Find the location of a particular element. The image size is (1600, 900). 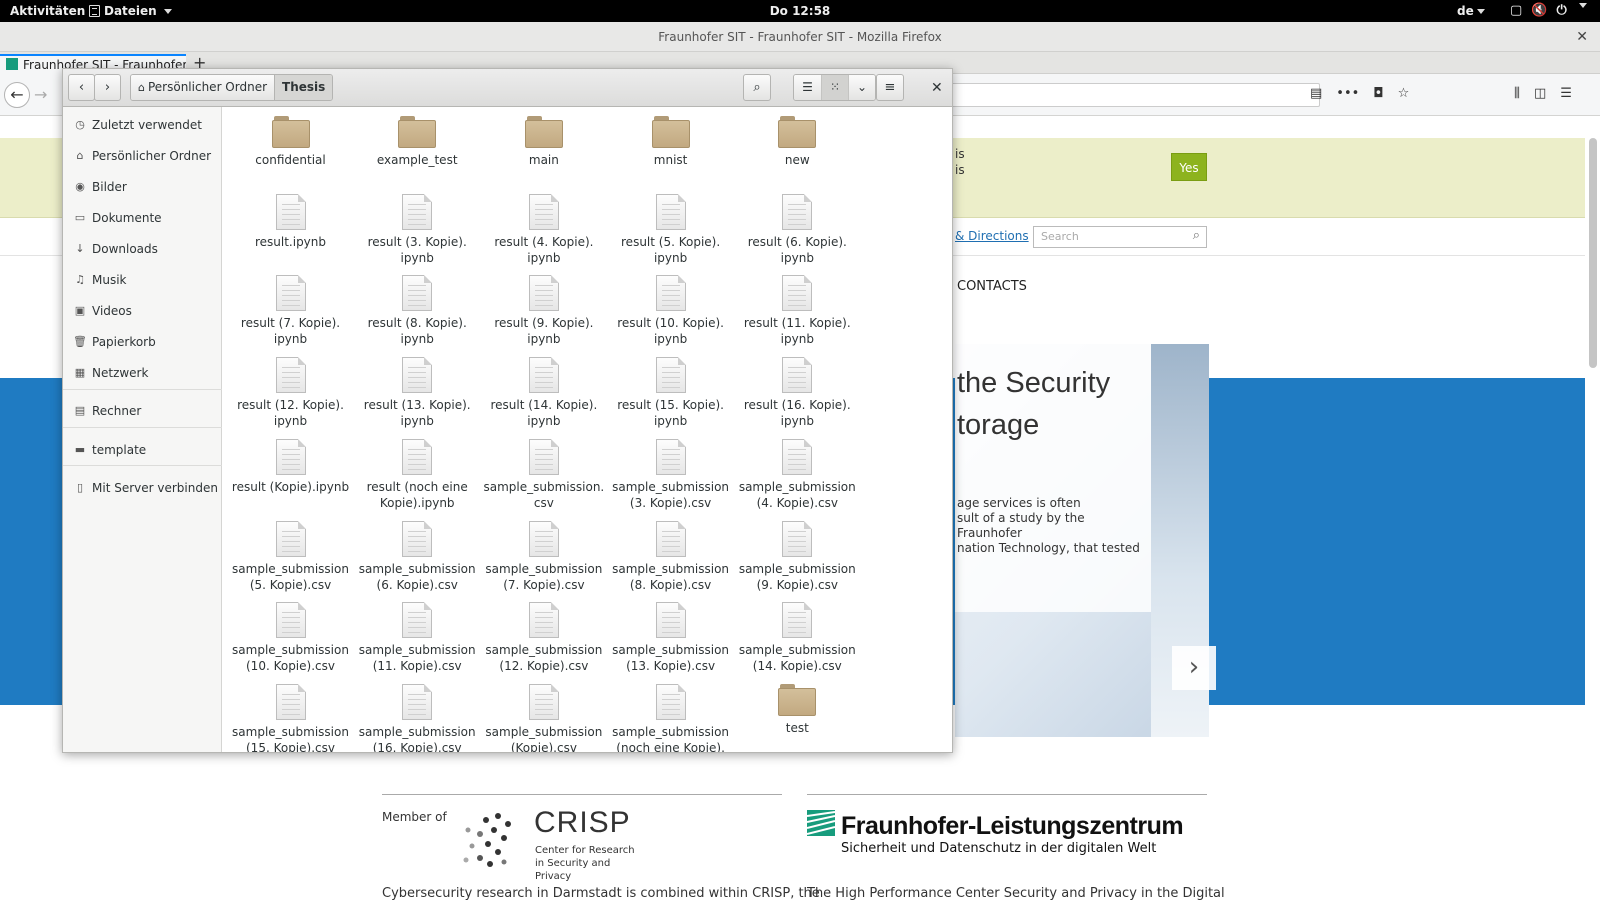

sidebar-icon: ◫ is located at coordinates (1540, 93).